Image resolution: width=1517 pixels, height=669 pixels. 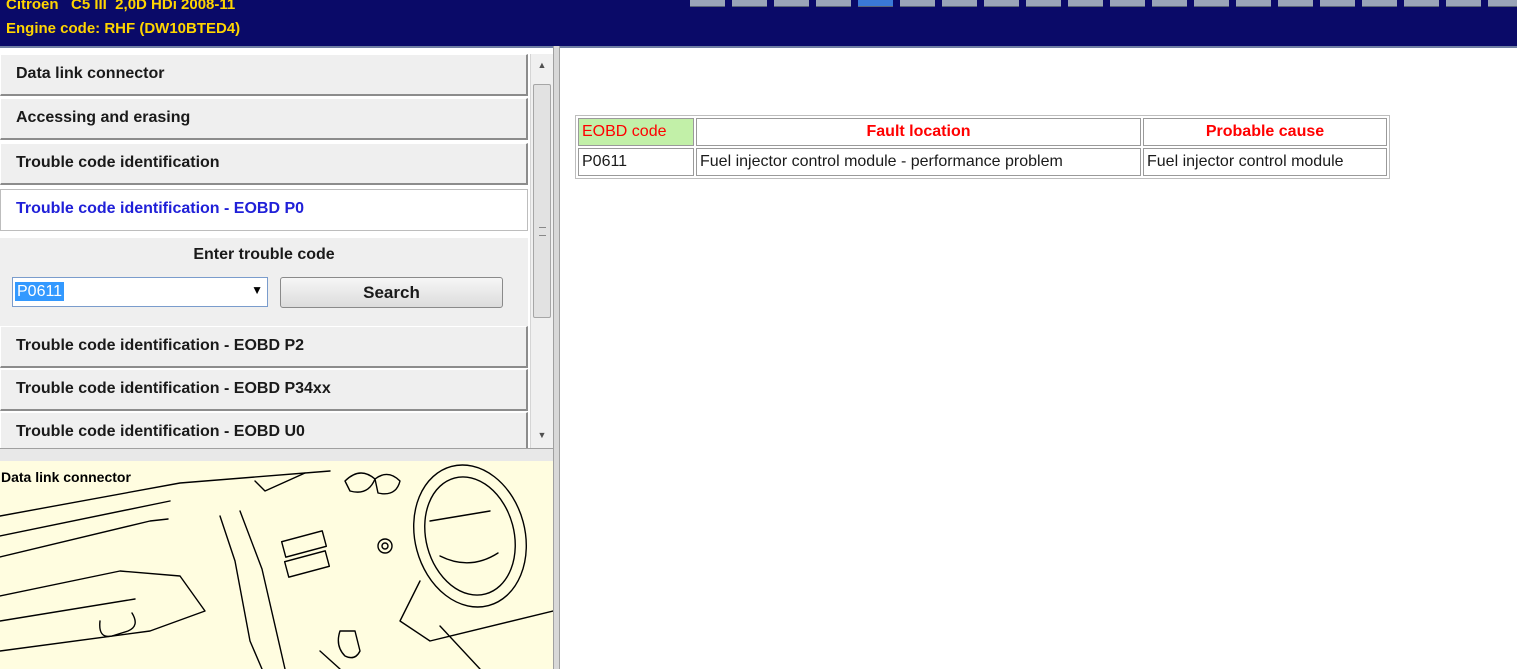 I want to click on nav-item-eobd-p2: Trouble code identification - EOBD P2, so click(x=264, y=347).